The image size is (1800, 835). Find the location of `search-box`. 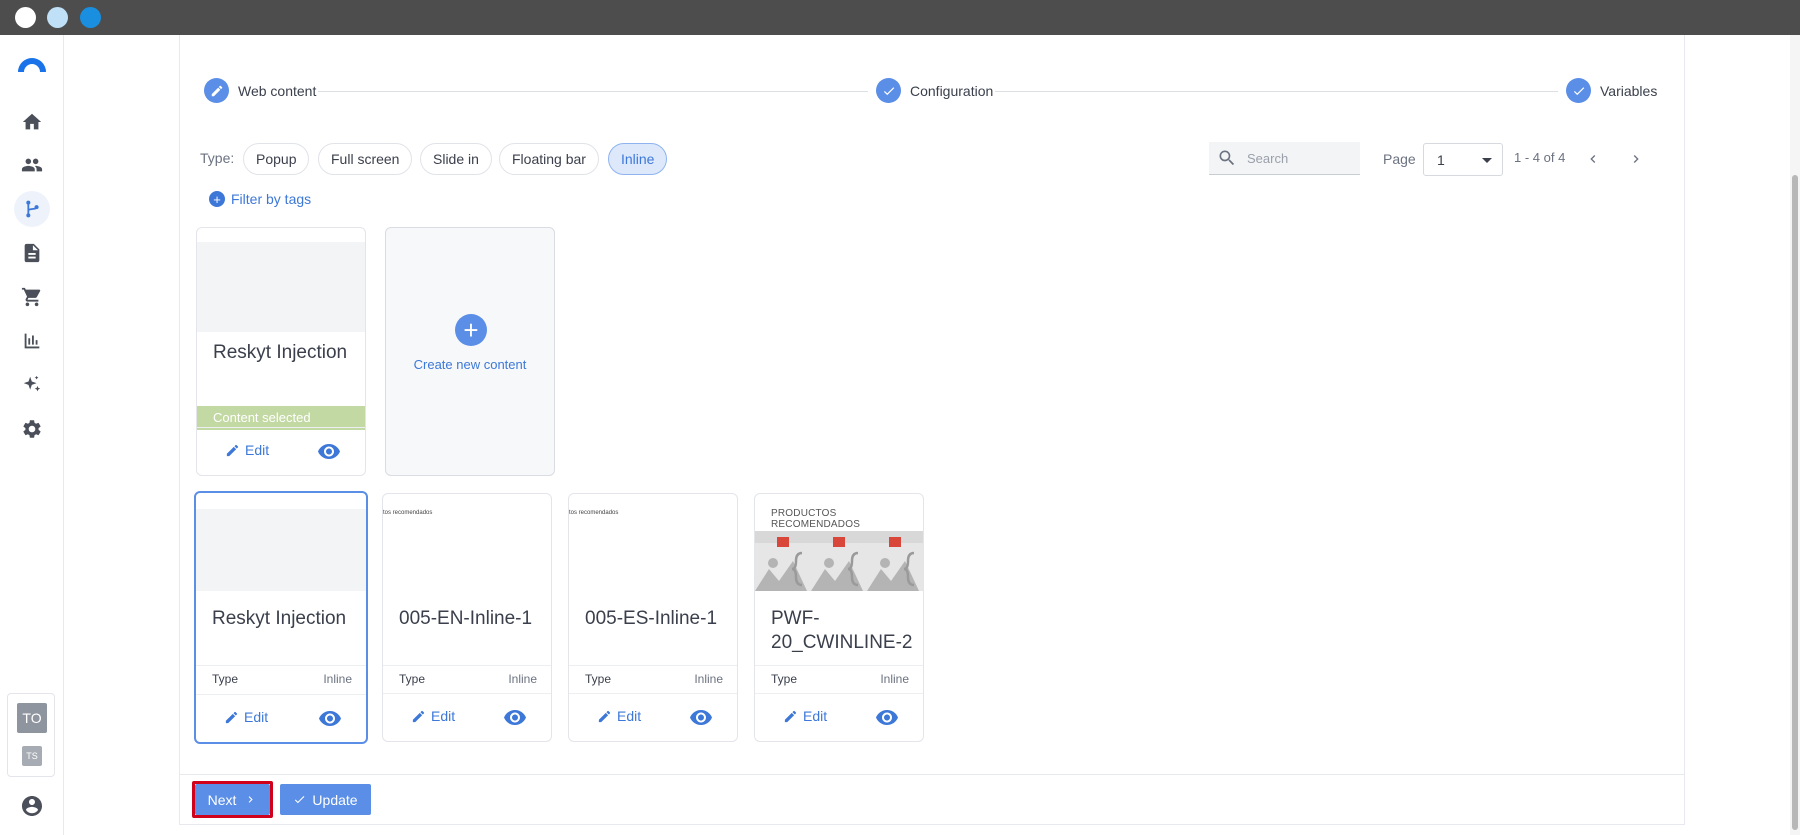

search-box is located at coordinates (1284, 158).